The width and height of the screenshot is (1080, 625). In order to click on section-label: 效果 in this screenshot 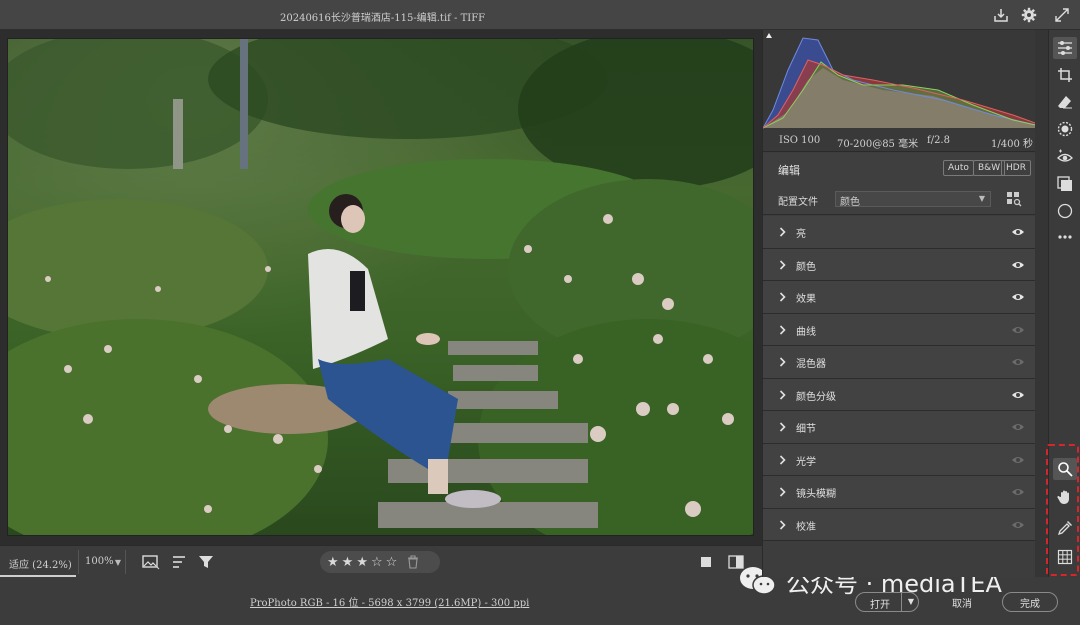, I will do `click(806, 299)`.